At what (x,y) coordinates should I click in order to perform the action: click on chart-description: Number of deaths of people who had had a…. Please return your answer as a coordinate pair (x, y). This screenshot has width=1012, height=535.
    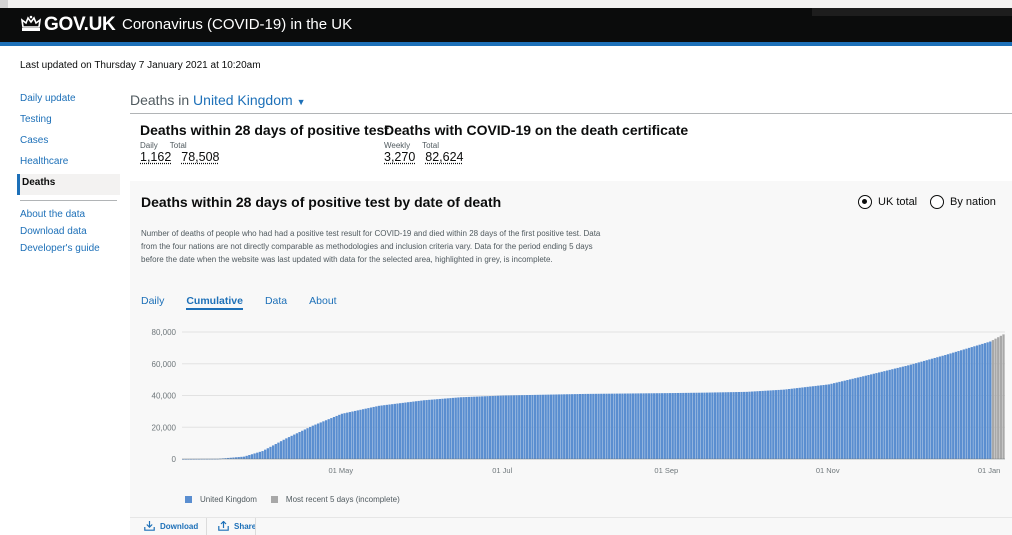
    Looking at the image, I should click on (371, 246).